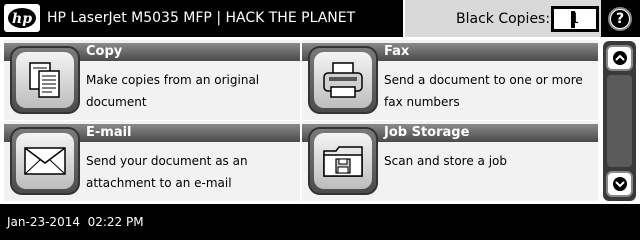 The image size is (640, 240). I want to click on hp-logo-text: hp, so click(22, 19).